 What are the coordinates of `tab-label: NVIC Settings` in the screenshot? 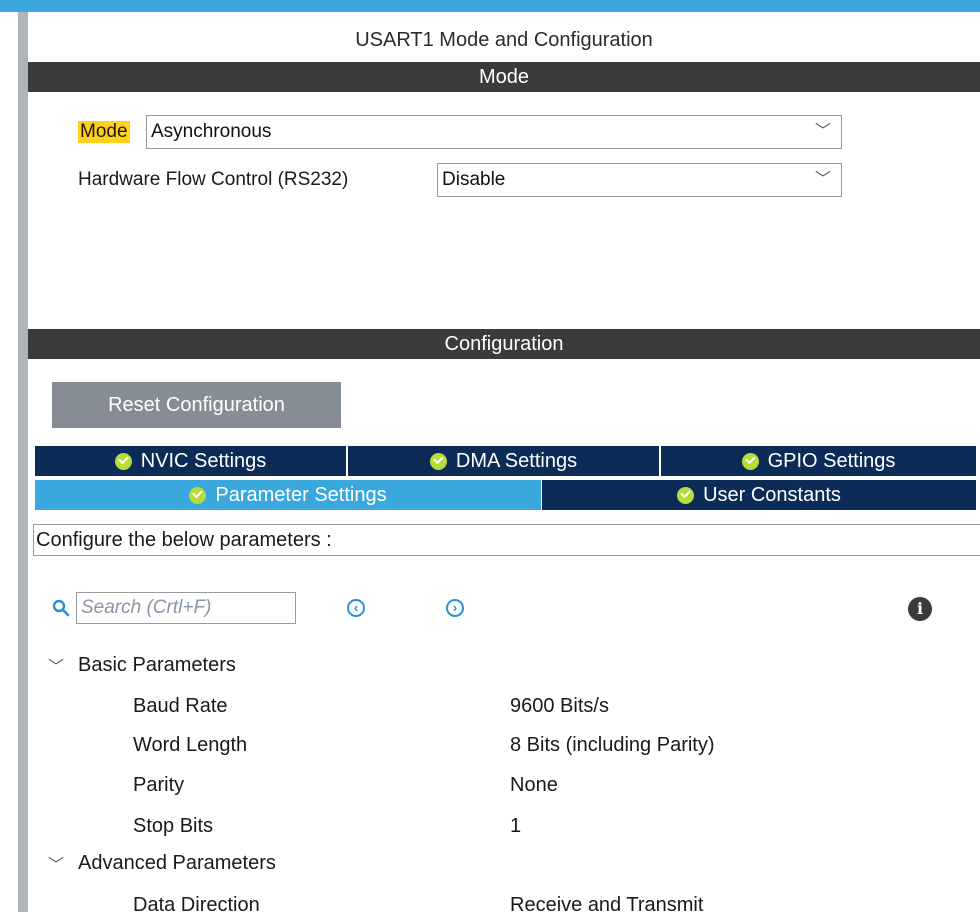 It's located at (203, 461).